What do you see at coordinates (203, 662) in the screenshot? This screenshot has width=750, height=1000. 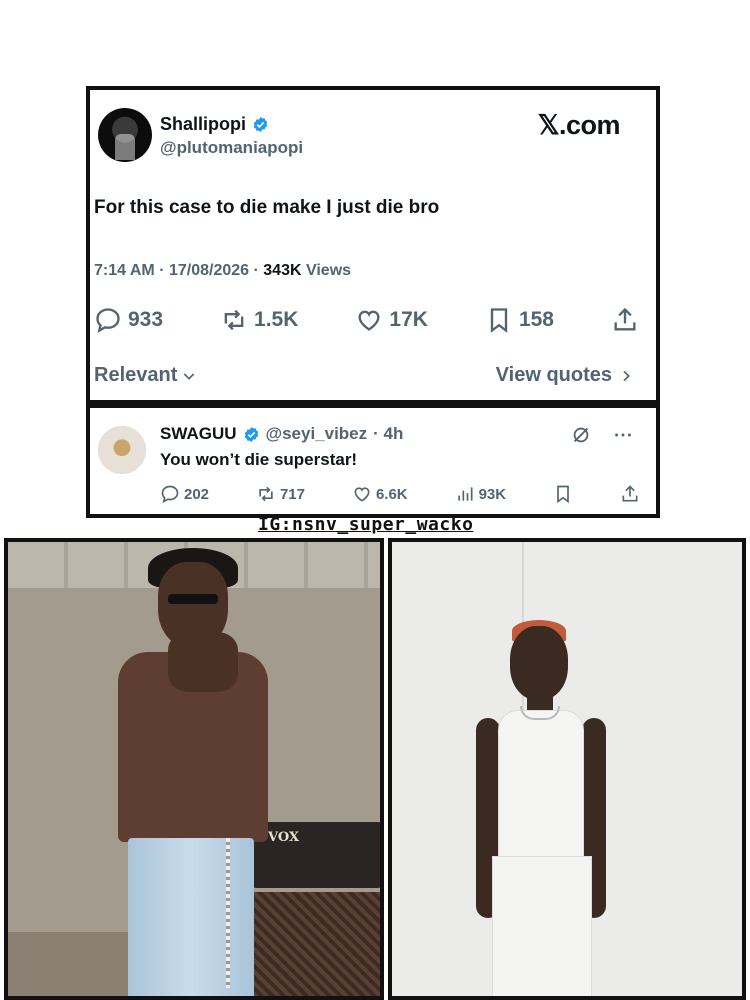 I see `person-hands` at bounding box center [203, 662].